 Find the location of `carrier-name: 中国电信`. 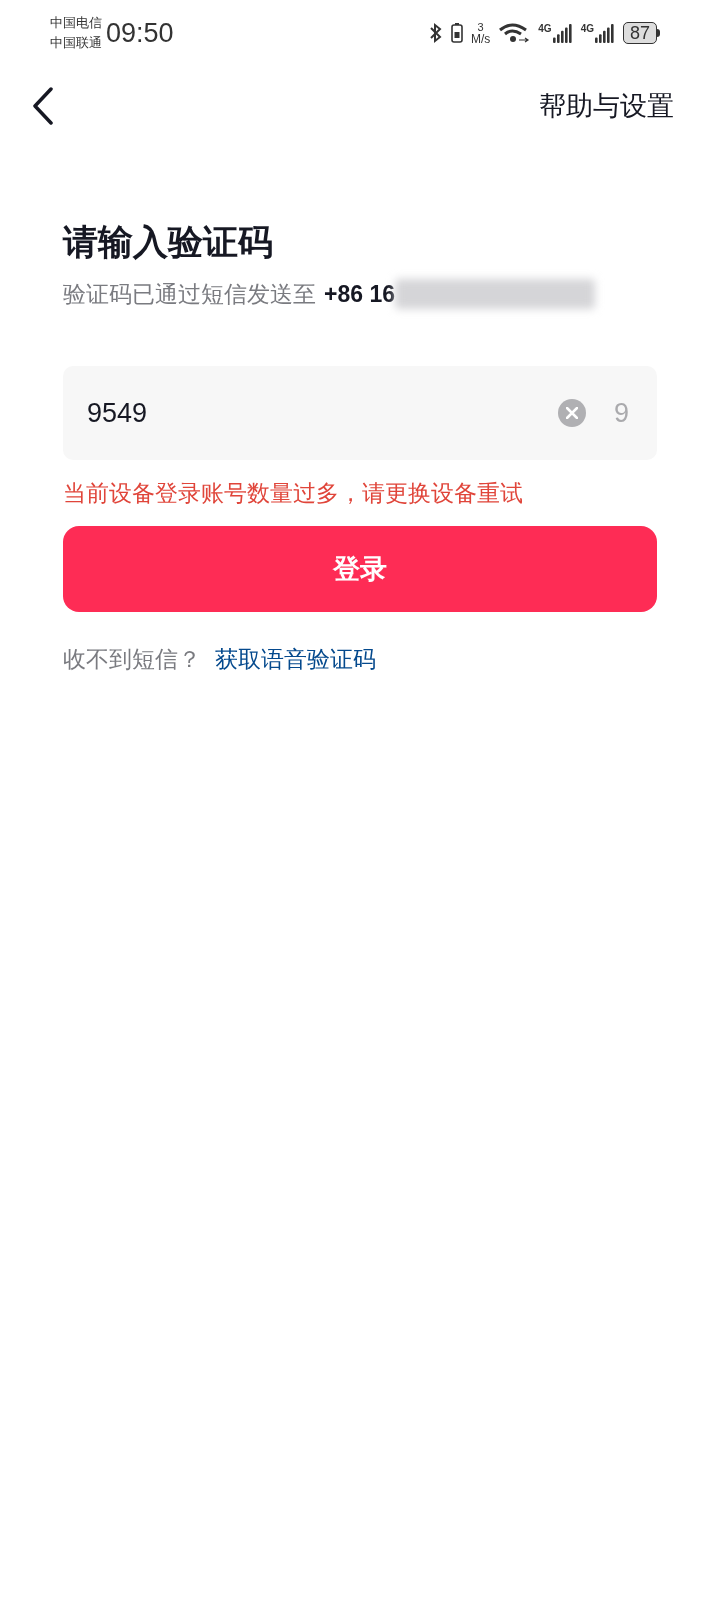

carrier-name: 中国电信 is located at coordinates (76, 23).